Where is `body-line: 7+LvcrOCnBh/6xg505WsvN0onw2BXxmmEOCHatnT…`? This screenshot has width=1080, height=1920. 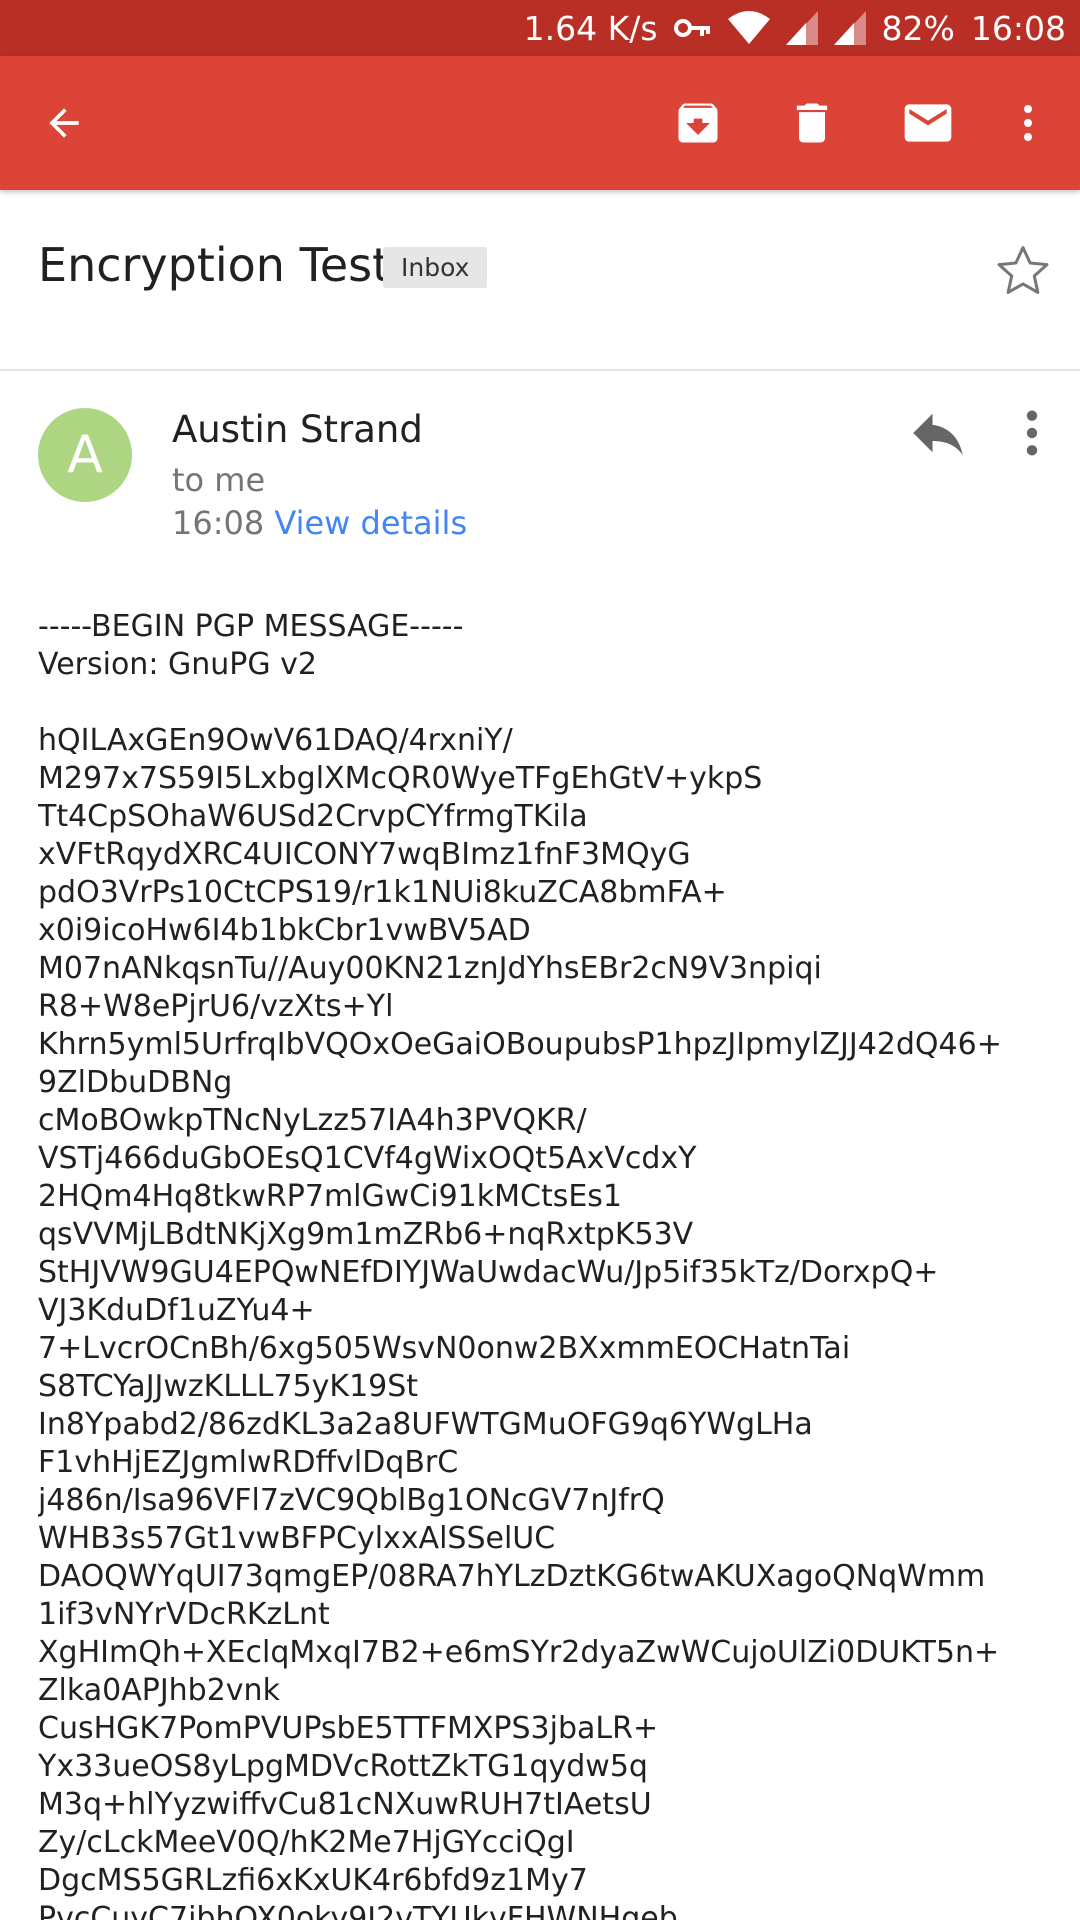
body-line: 7+LvcrOCnBh/6xg505WsvN0onw2BXxmmEOCHatnT… is located at coordinates (444, 1348).